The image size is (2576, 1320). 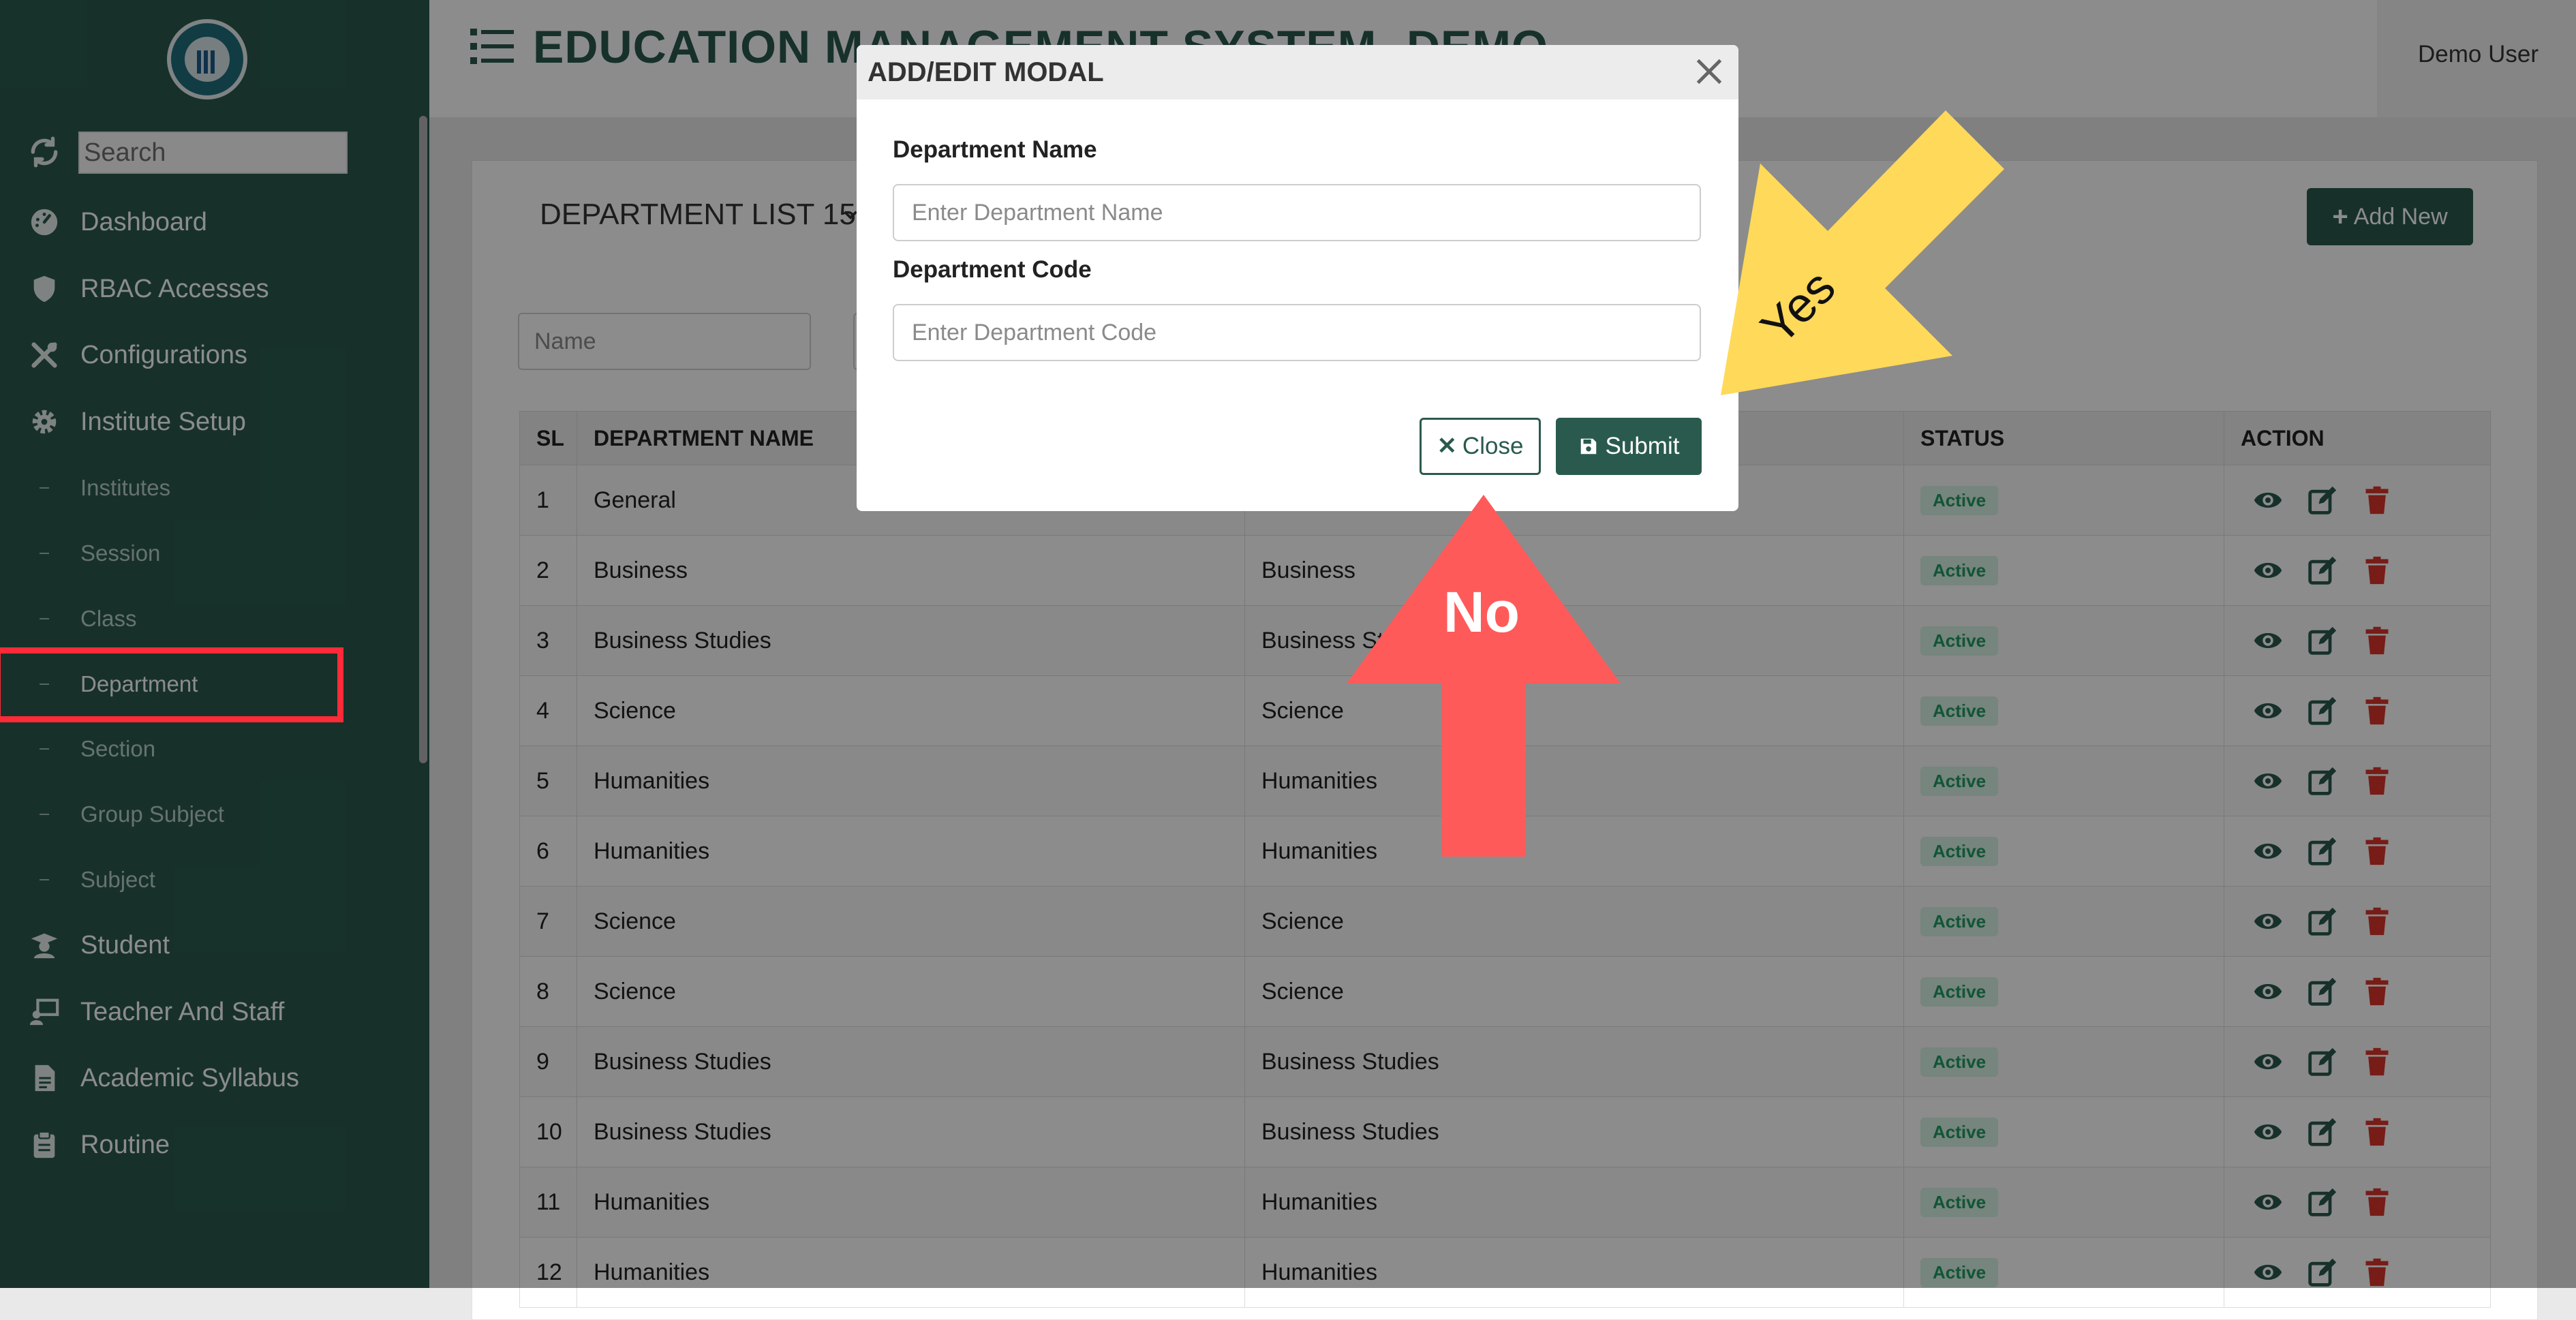 I want to click on department-name-input, so click(x=1297, y=213).